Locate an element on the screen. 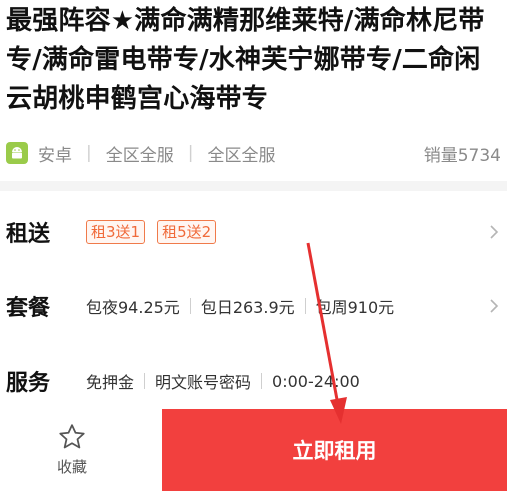 This screenshot has width=507, height=491. package-label: 套餐 is located at coordinates (28, 308).